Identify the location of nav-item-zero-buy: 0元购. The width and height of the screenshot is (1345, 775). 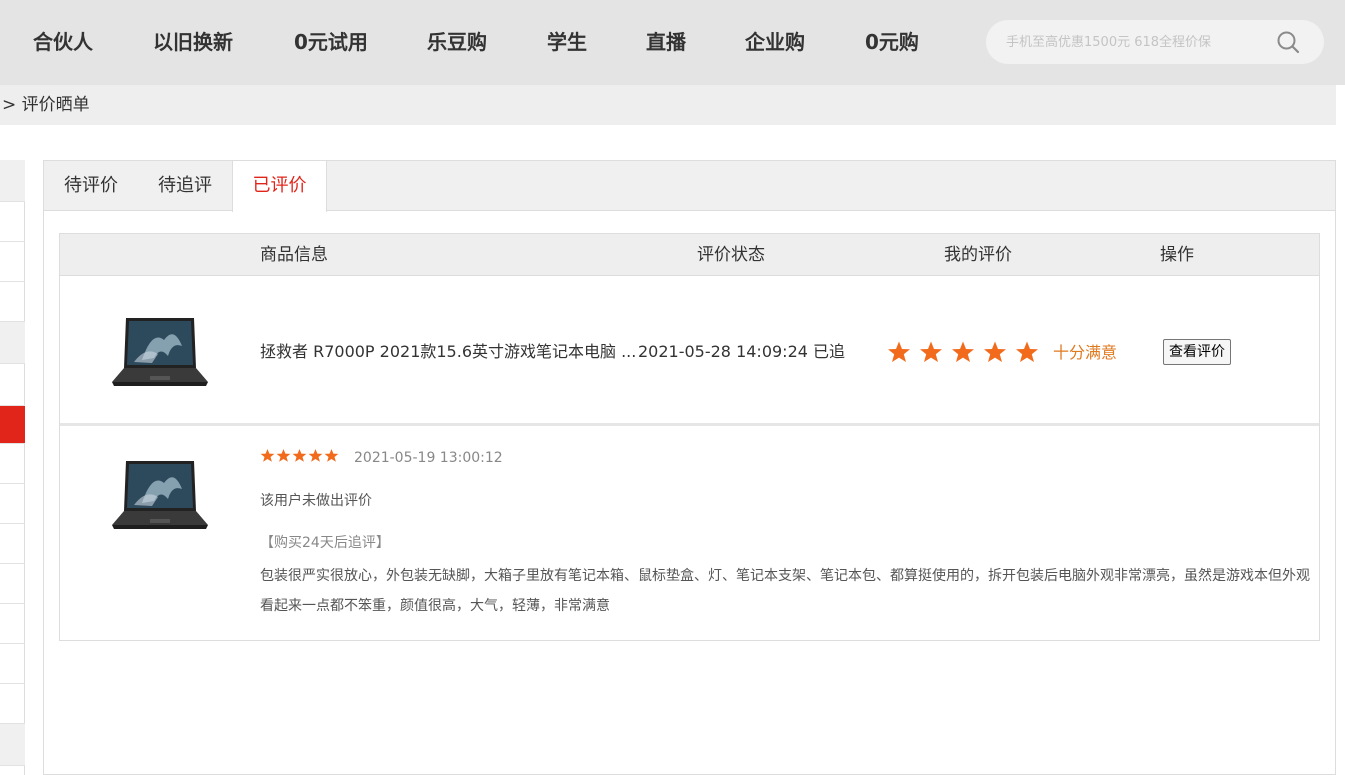
(892, 42).